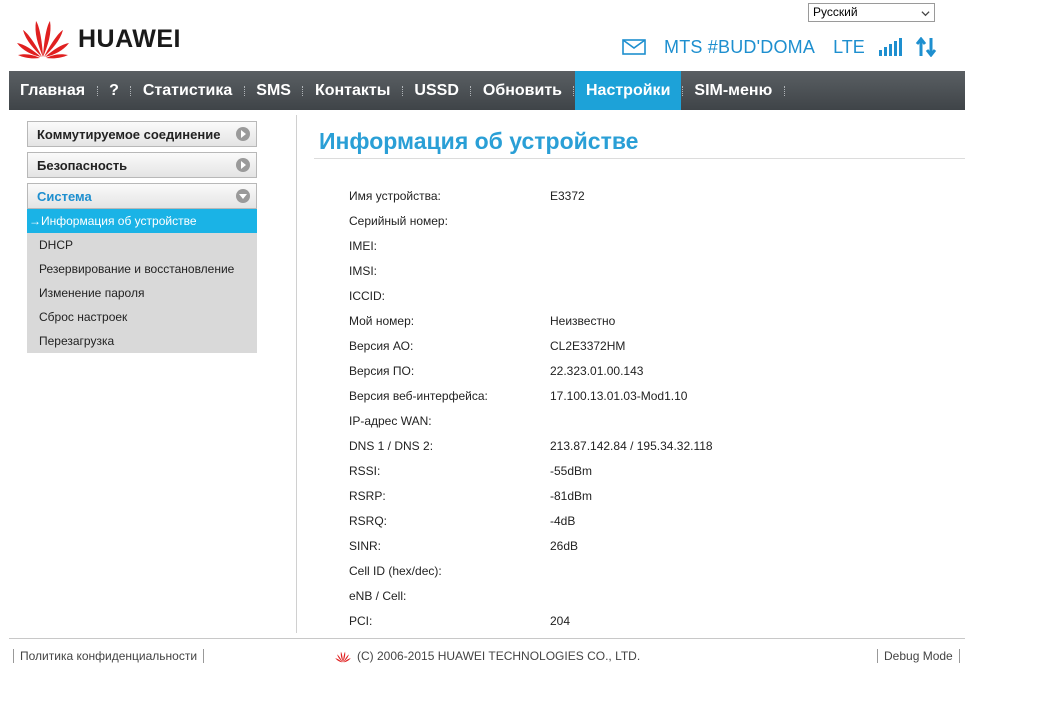  I want to click on status-bar: MTS #BUD'DOMA LTE, so click(779, 47).